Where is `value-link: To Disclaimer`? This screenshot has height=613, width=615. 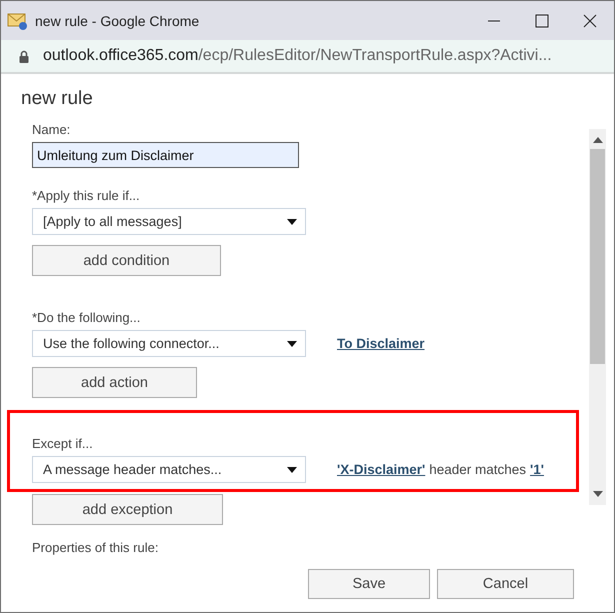
value-link: To Disclaimer is located at coordinates (381, 343).